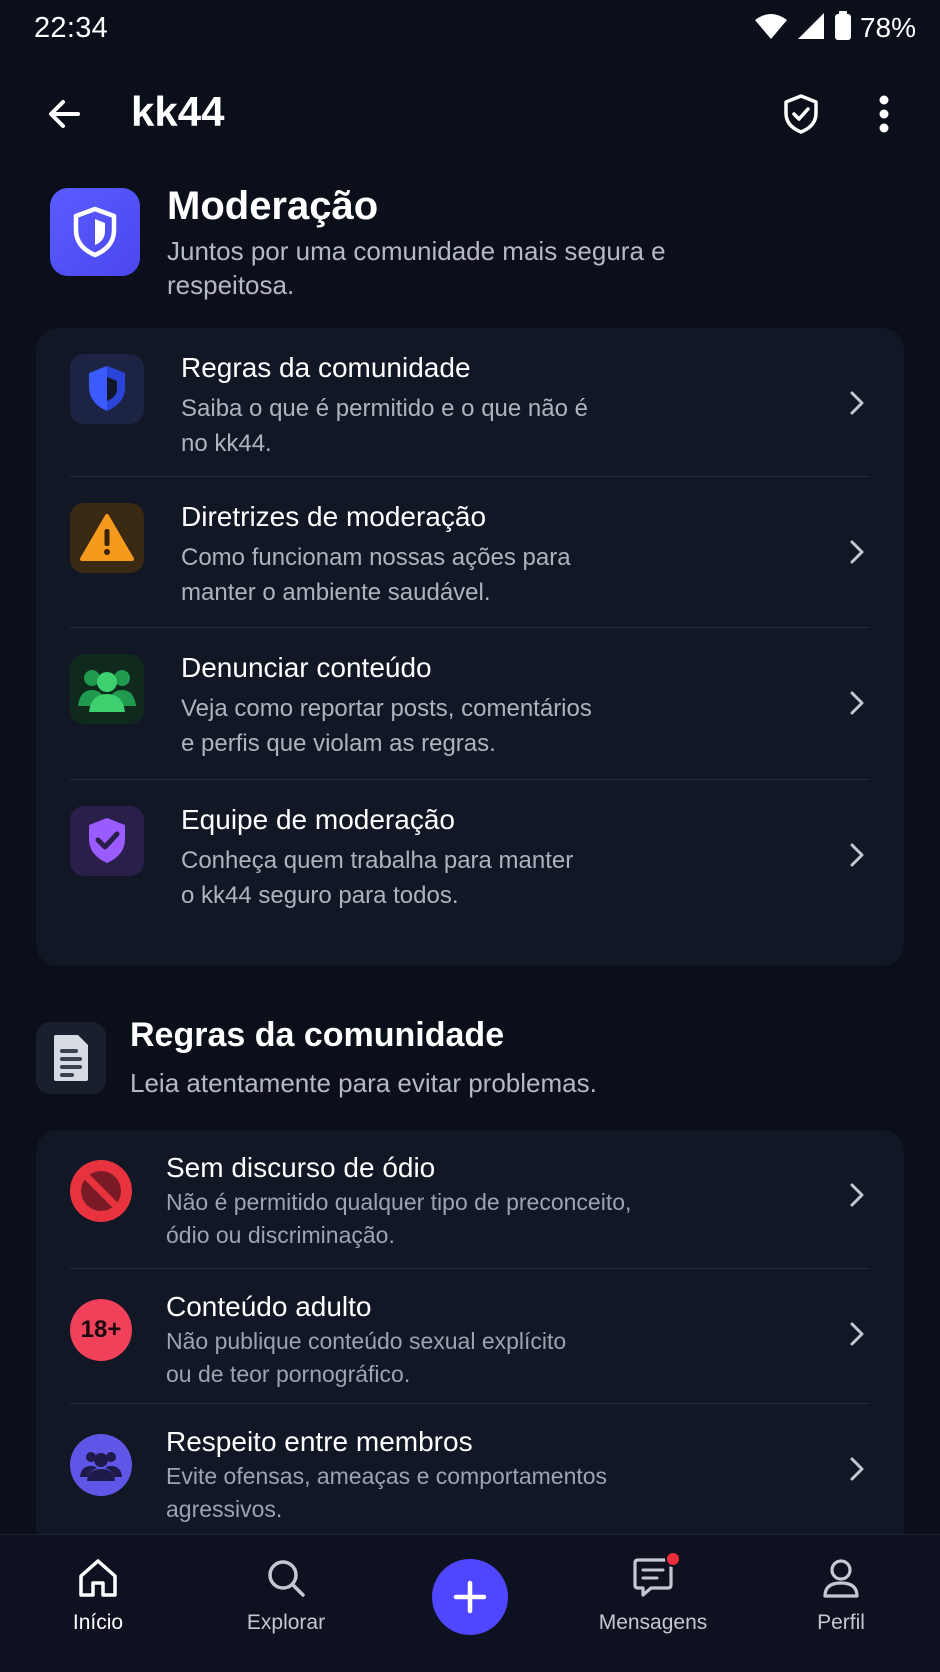 Image resolution: width=940 pixels, height=1672 pixels. Describe the element at coordinates (101, 1465) in the screenshot. I see `group-icon` at that location.